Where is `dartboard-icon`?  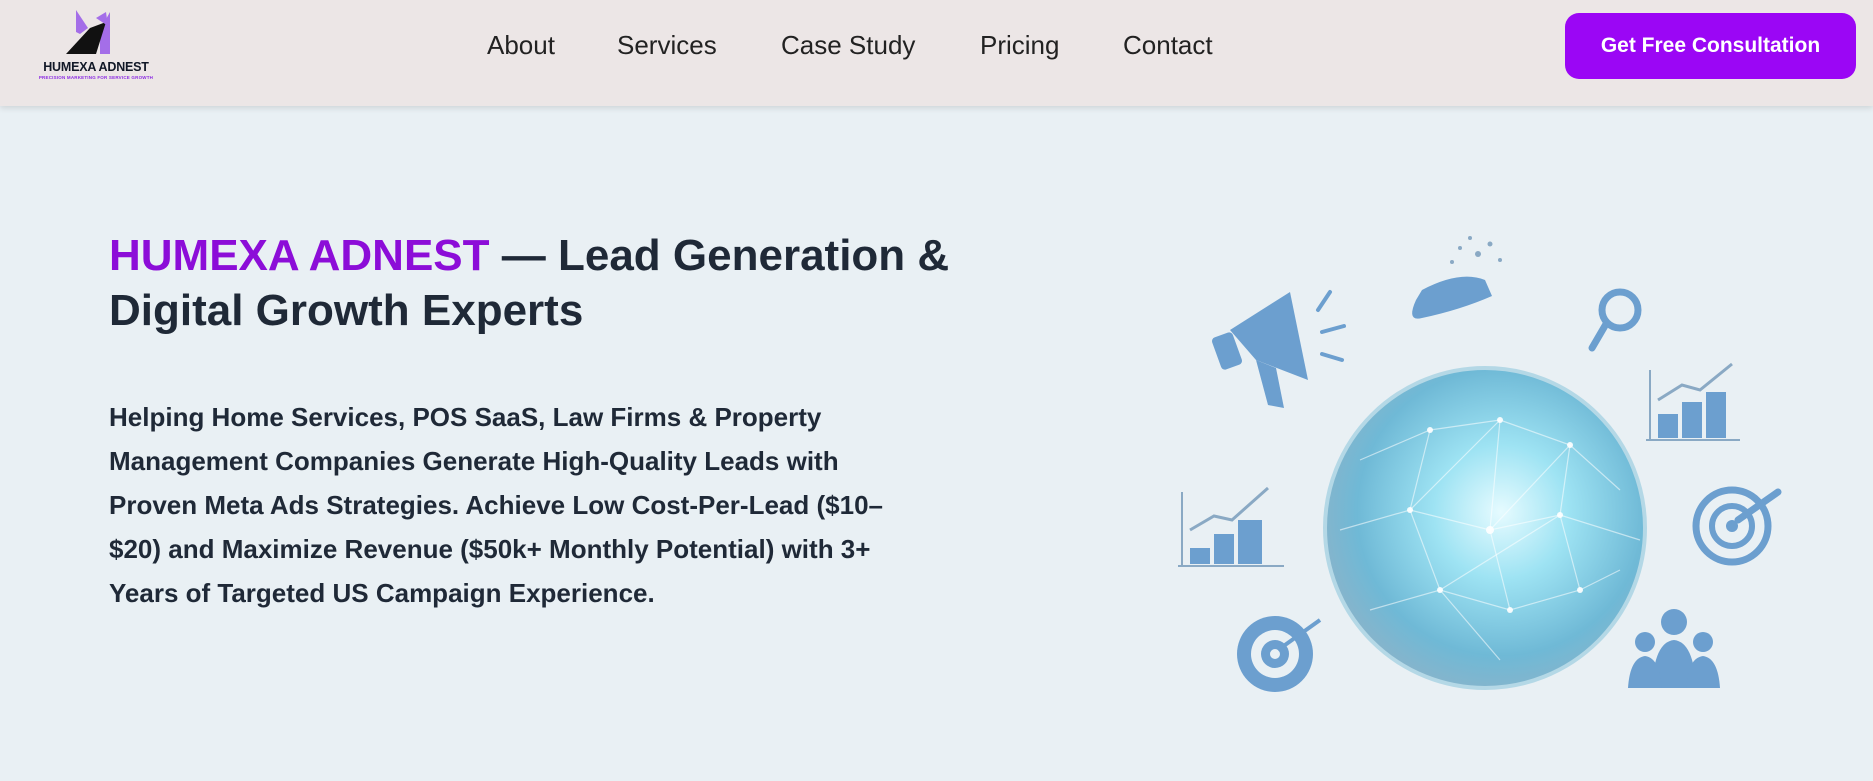
dartboard-icon is located at coordinates (1279, 654).